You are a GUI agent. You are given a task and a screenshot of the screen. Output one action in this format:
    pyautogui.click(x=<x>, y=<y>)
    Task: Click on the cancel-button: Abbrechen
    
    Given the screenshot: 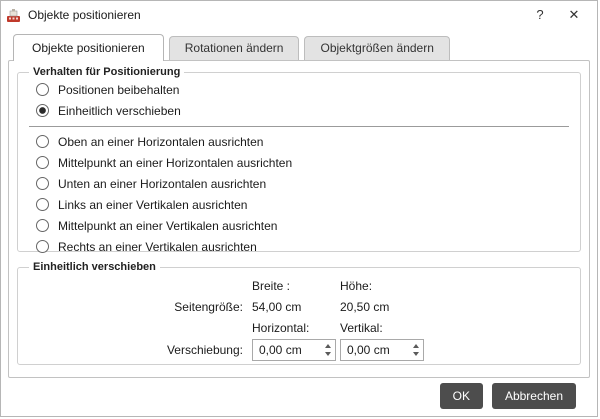 What is the action you would take?
    pyautogui.click(x=533, y=396)
    